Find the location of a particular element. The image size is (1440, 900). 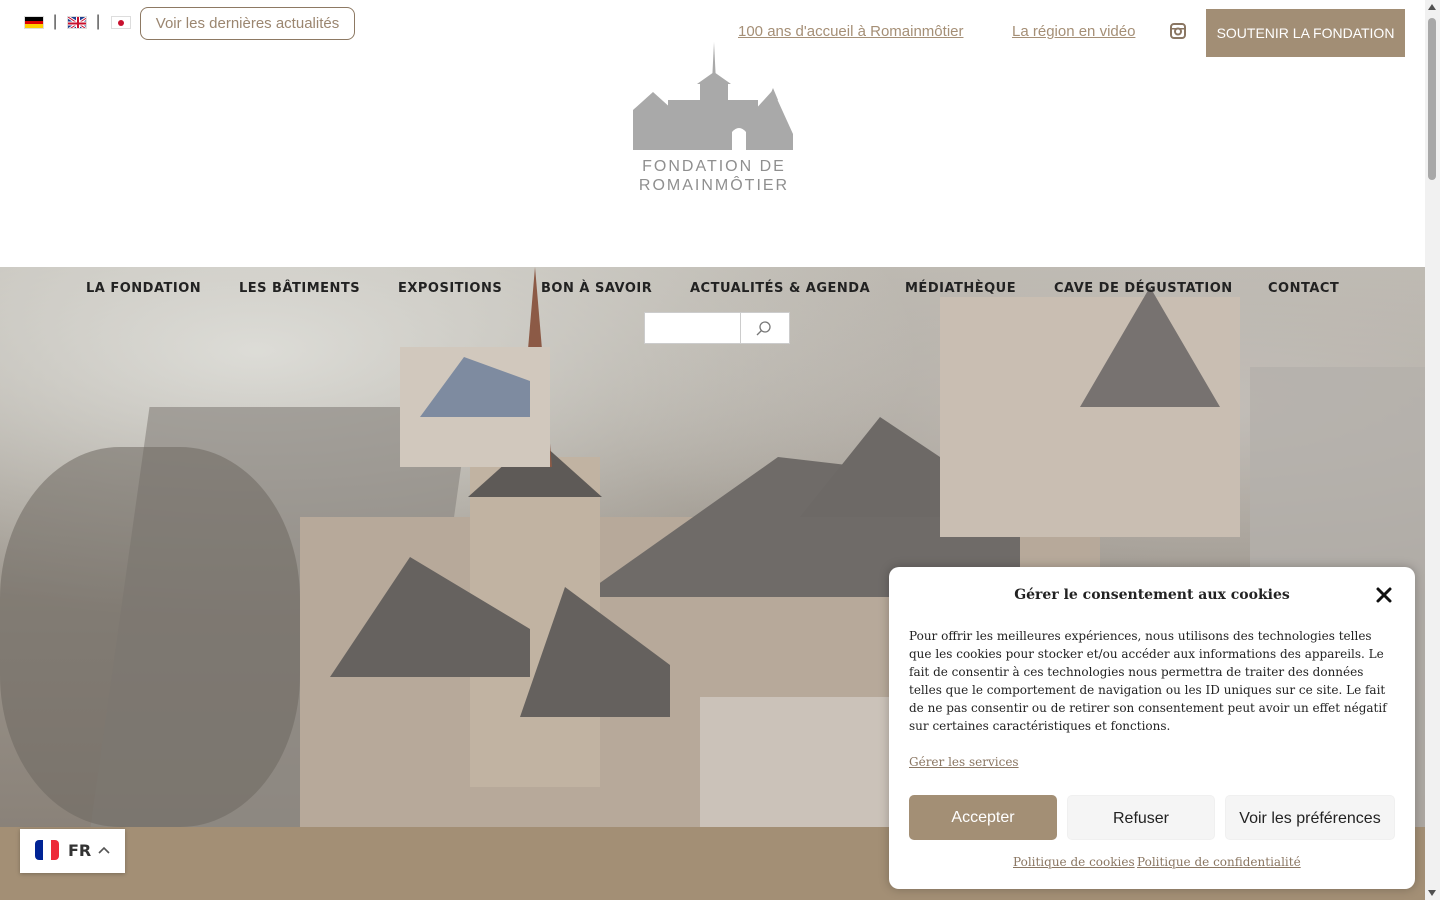

uk-flag-icon is located at coordinates (77, 22).